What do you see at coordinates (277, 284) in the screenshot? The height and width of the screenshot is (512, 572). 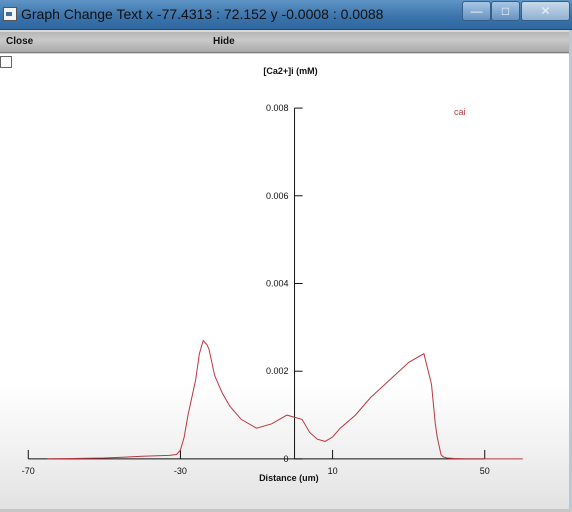 I see `y-tick-label: 0.004` at bounding box center [277, 284].